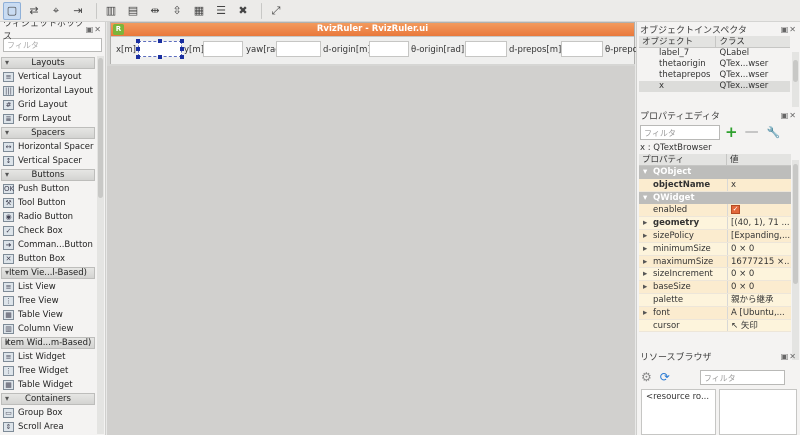  I want to click on widget-item: ↔ Horizontal Spacer, so click(48, 147).